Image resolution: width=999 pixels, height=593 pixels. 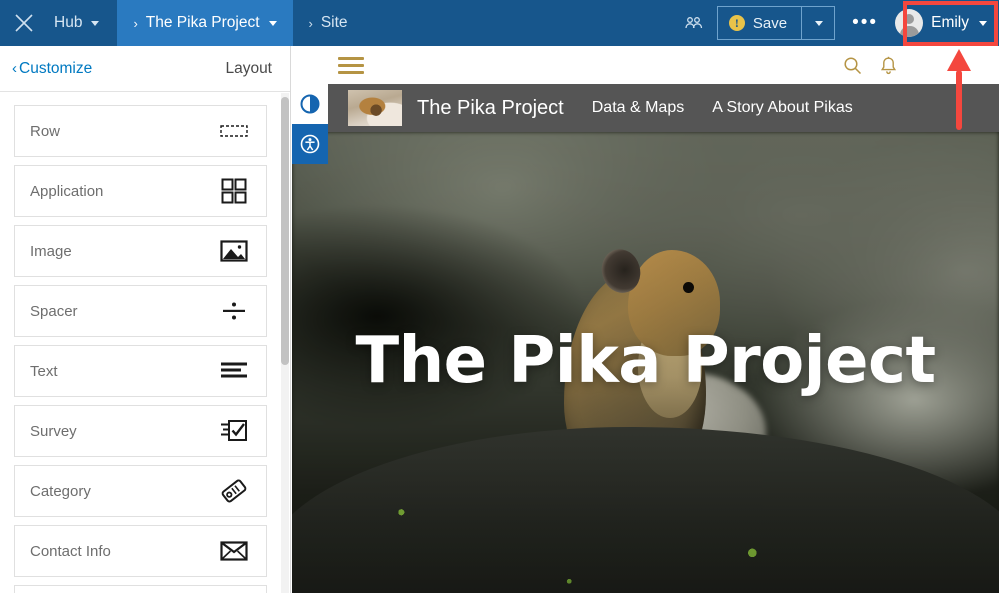 I want to click on layout-card-image: Image, so click(x=140, y=251).